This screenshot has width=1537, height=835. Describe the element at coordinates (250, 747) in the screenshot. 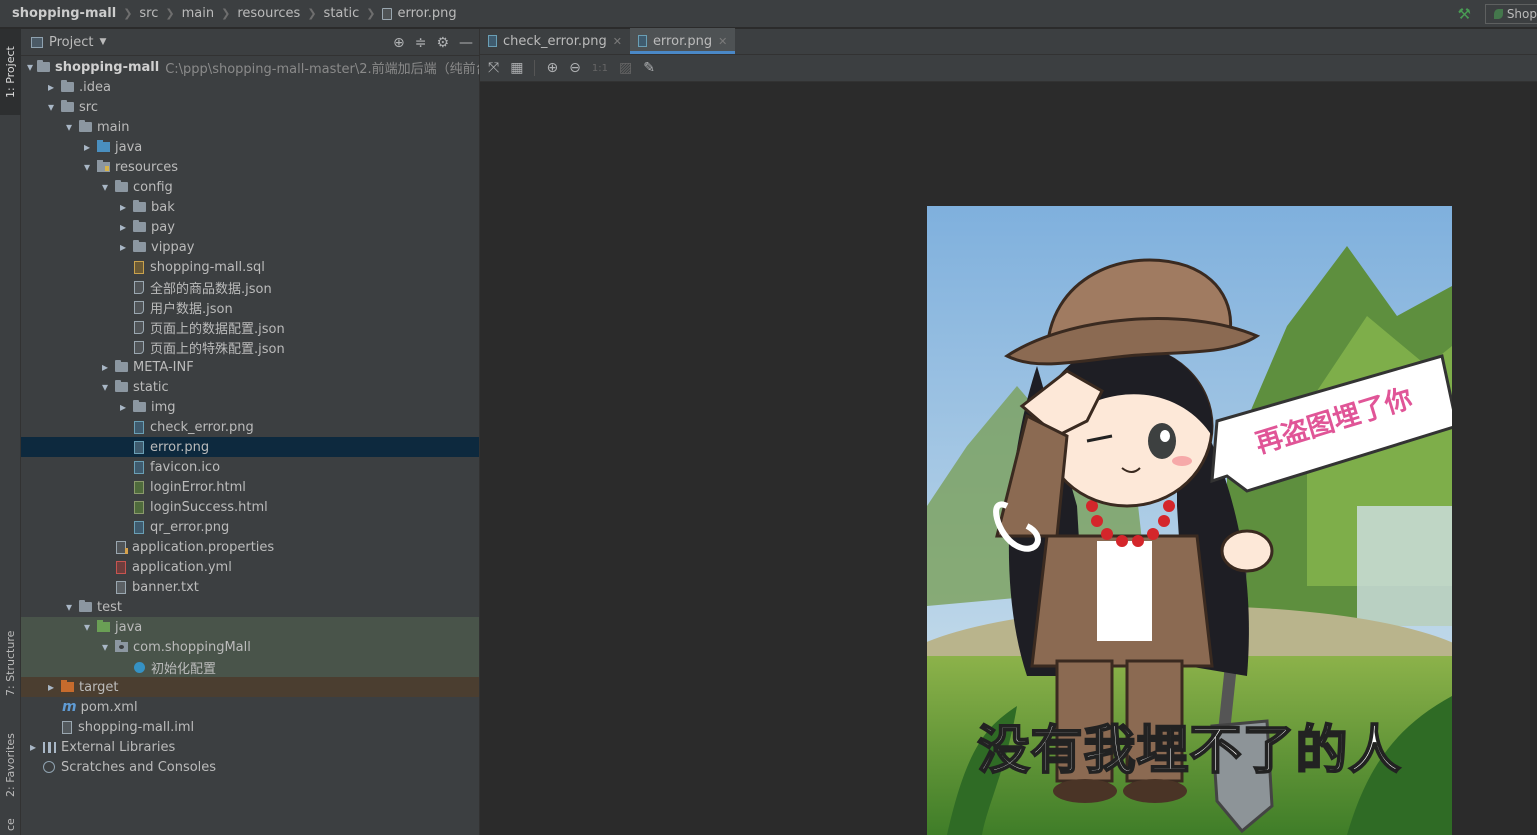

I see `tree-item: ▸ External Libraries` at that location.